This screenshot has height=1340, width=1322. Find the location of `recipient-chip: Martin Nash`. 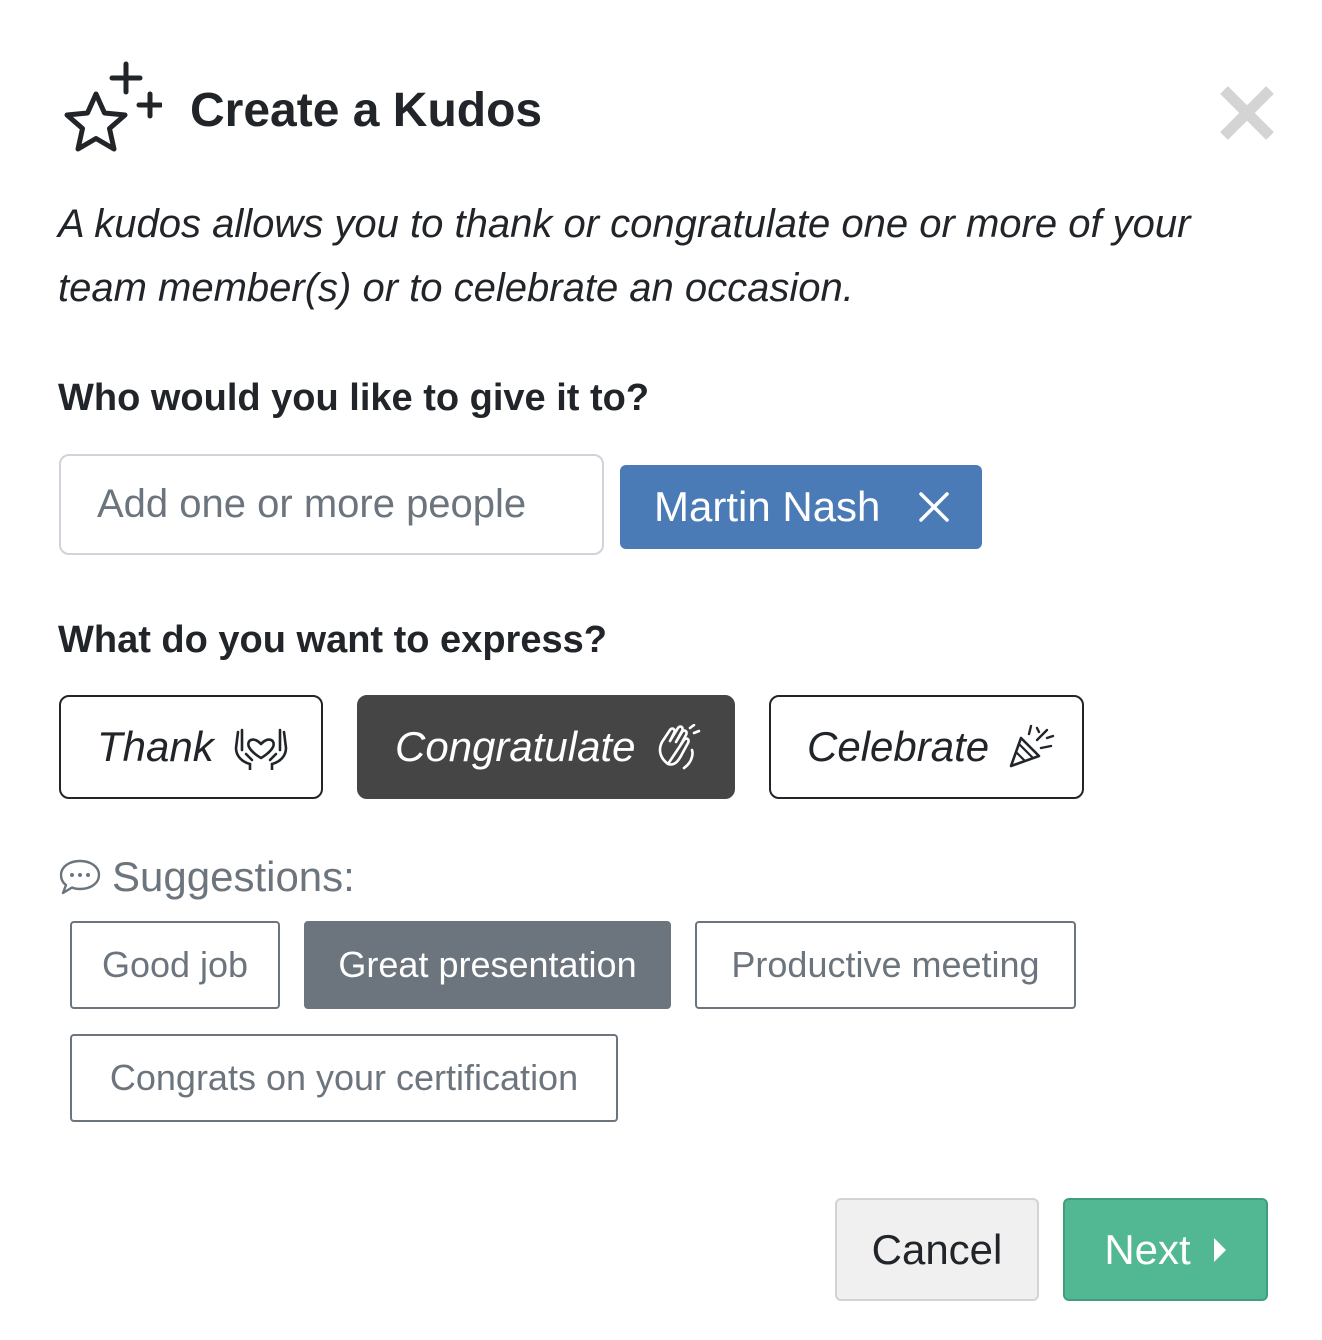

recipient-chip: Martin Nash is located at coordinates (801, 507).